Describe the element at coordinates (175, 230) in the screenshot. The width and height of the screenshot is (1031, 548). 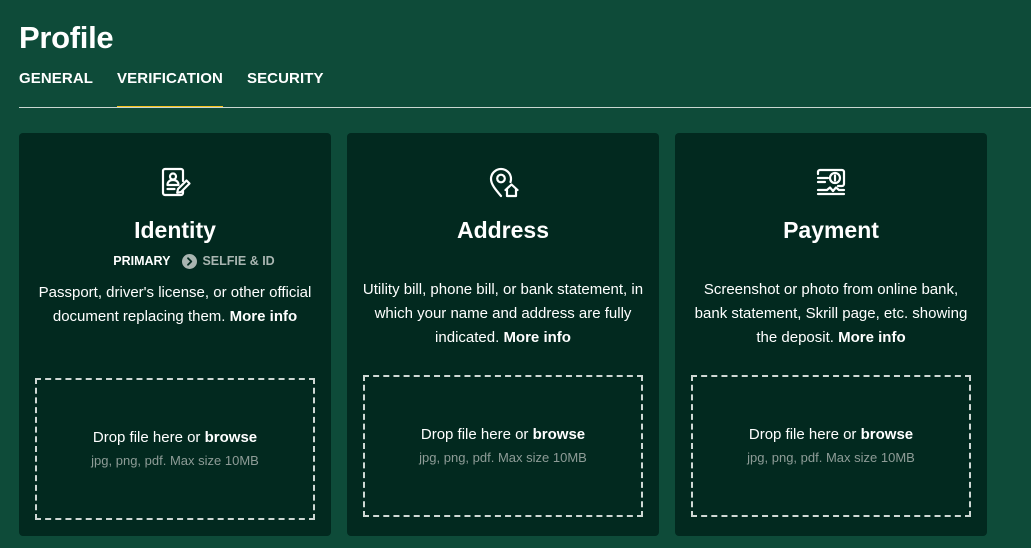
I see `card-title: Identity` at that location.